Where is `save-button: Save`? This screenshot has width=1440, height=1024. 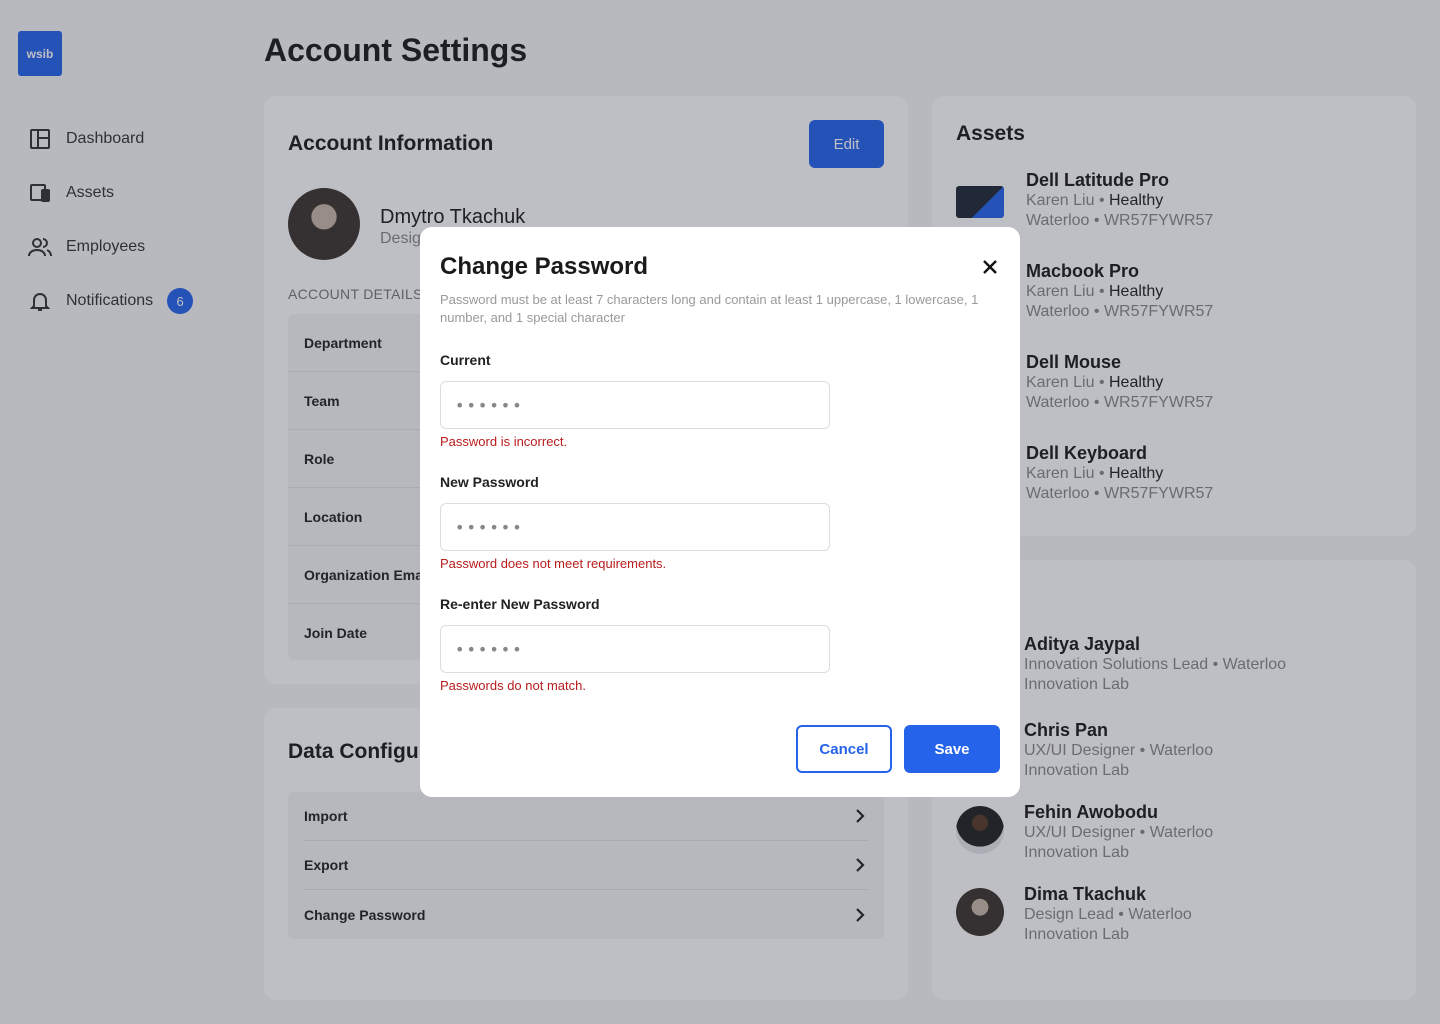
save-button: Save is located at coordinates (952, 749).